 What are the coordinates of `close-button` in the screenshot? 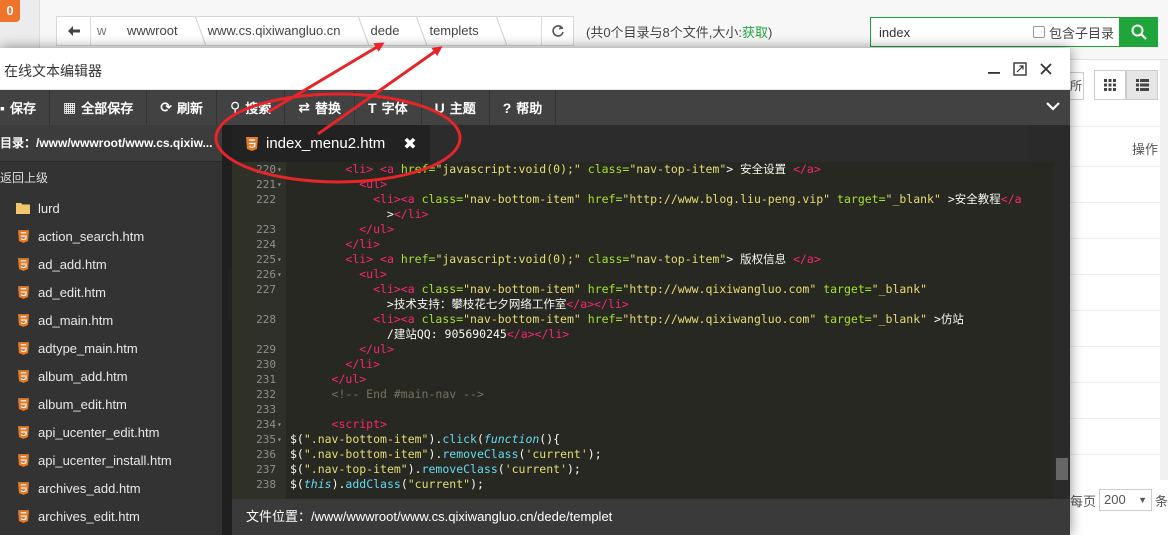 It's located at (1046, 69).